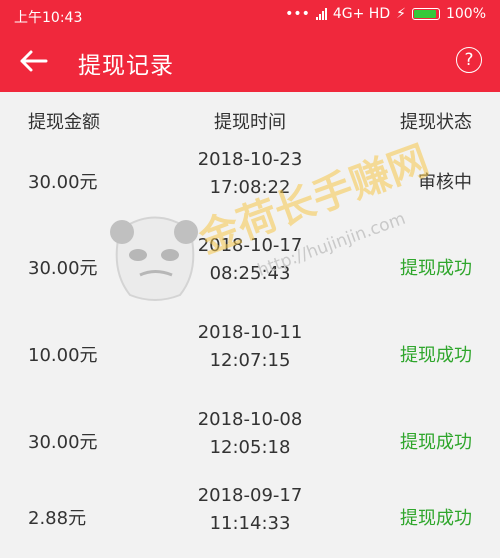 The image size is (500, 558). What do you see at coordinates (57, 518) in the screenshot?
I see `row-amount: 2.88元` at bounding box center [57, 518].